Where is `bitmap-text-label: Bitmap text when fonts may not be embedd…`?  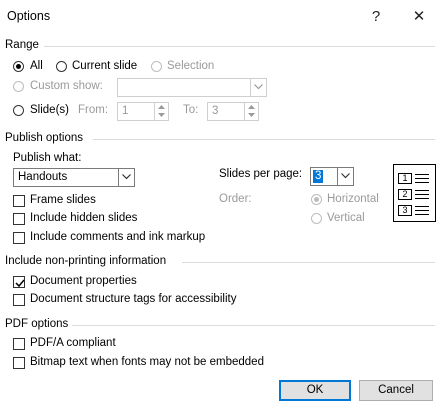
bitmap-text-label: Bitmap text when fonts may not be embedd… is located at coordinates (147, 362).